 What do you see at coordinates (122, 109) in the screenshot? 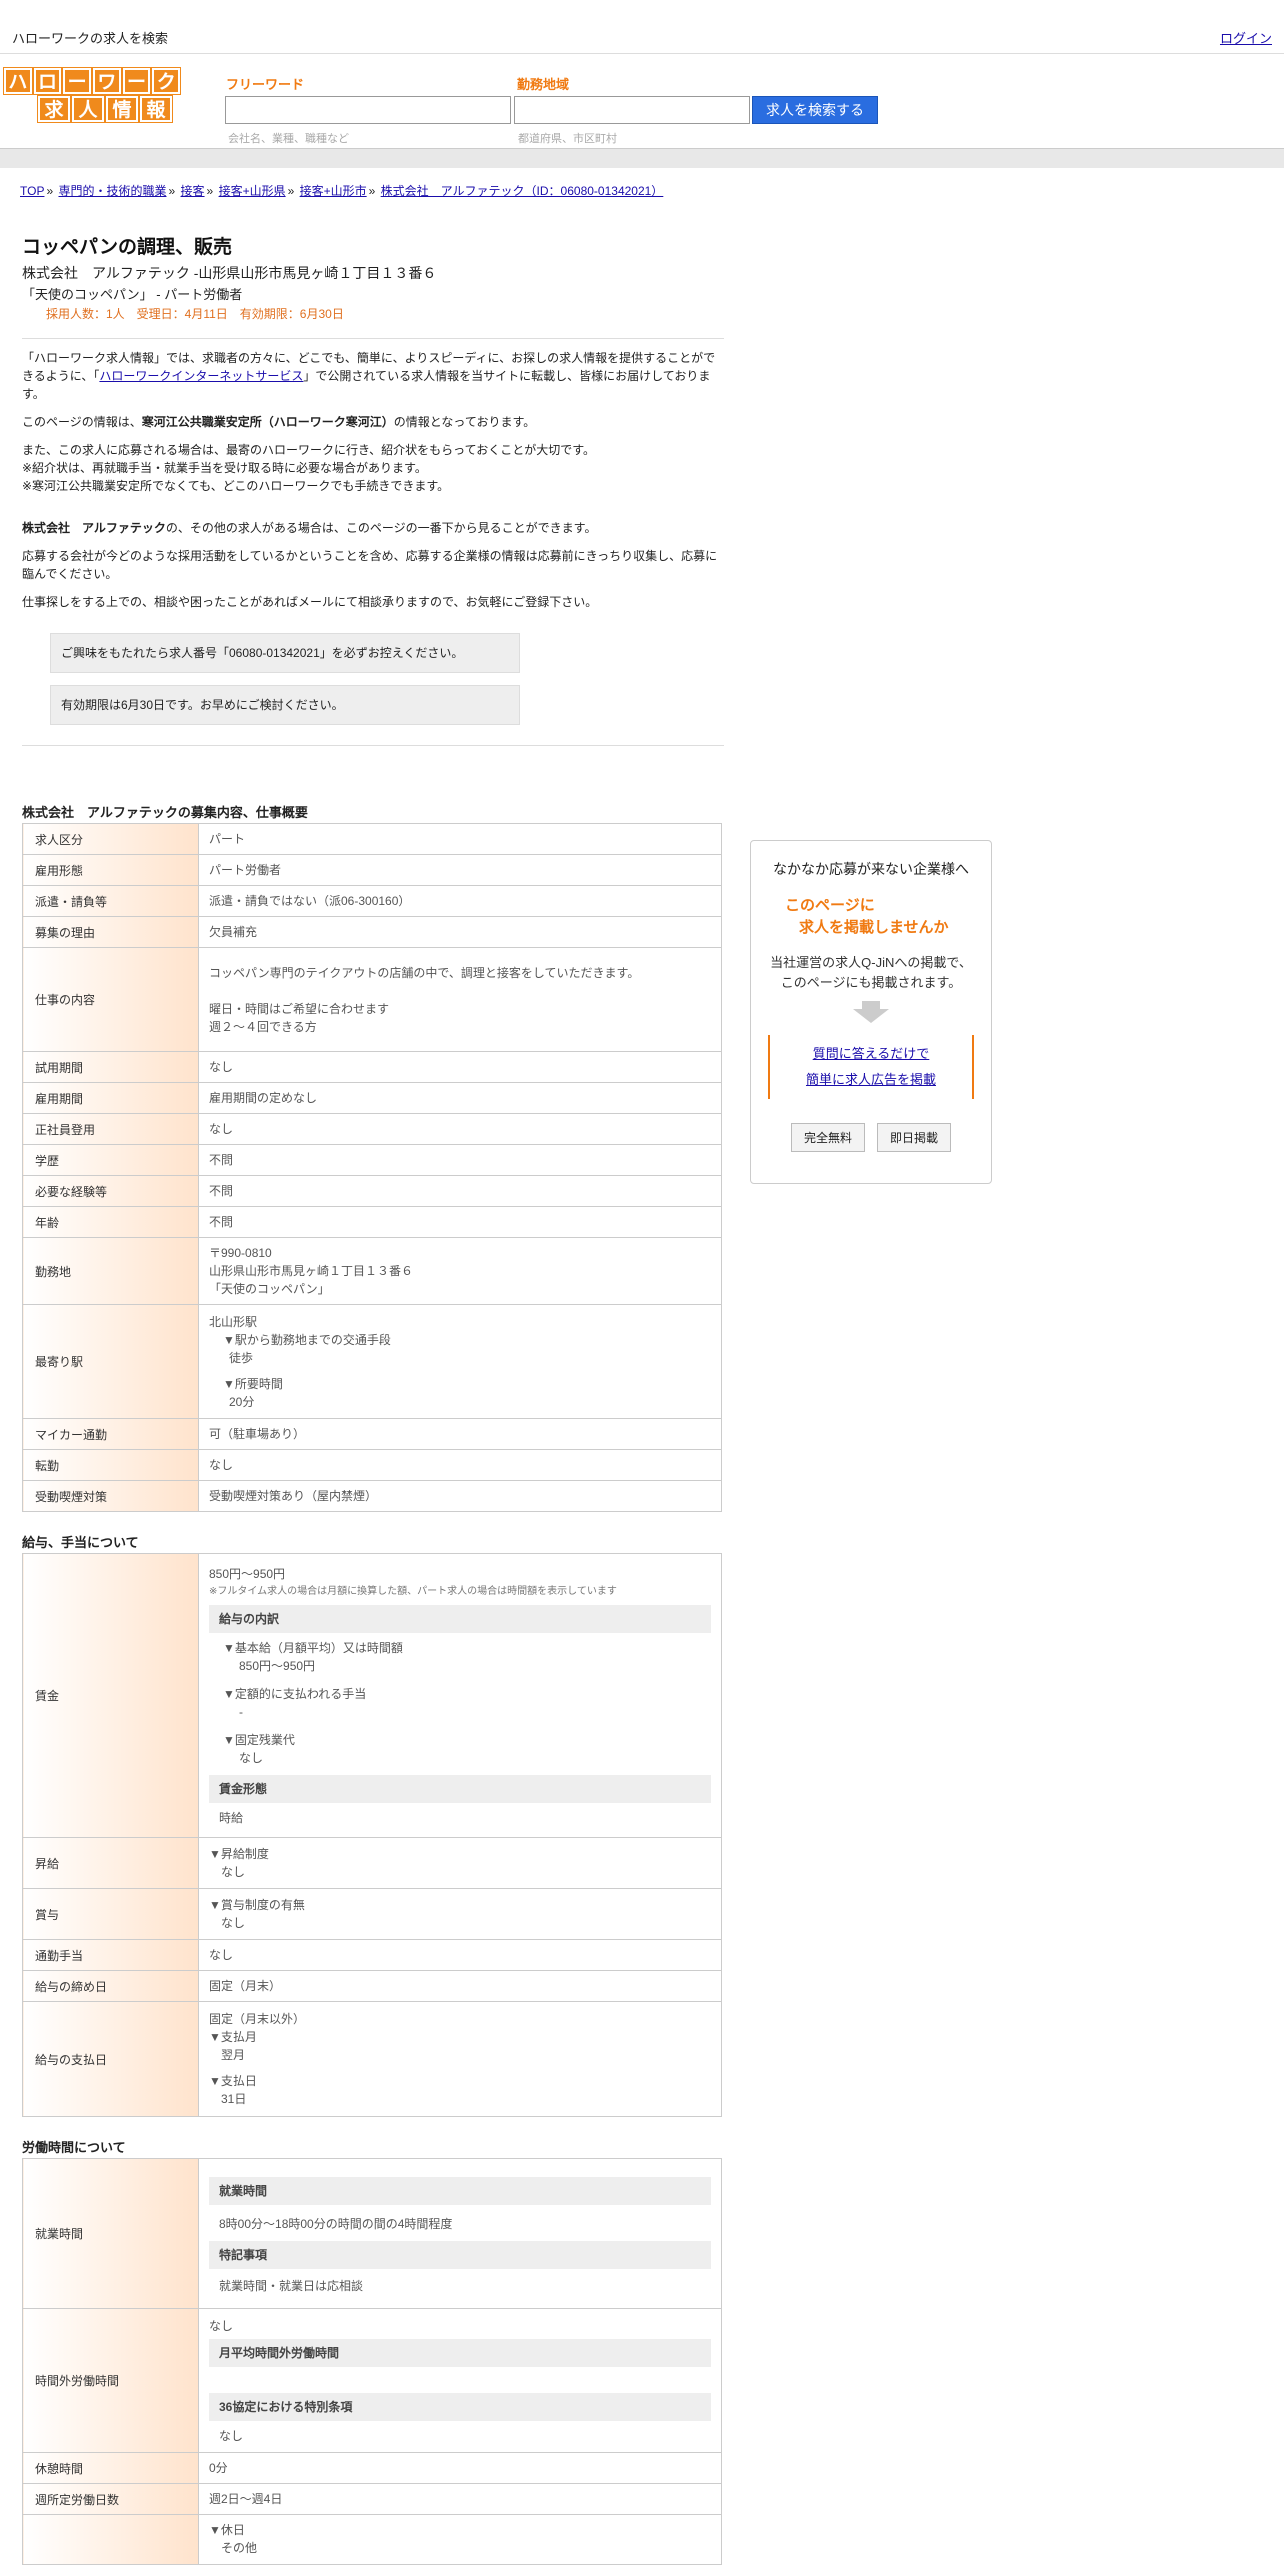
I see `logo-char: 情` at bounding box center [122, 109].